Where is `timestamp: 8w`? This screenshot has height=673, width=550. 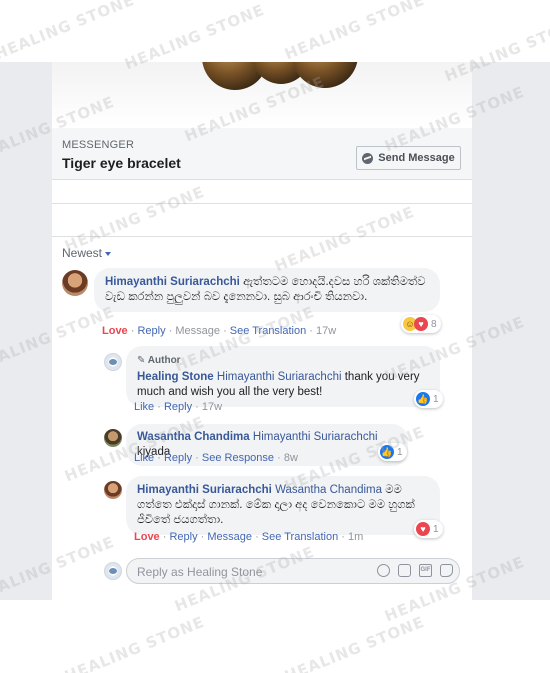
timestamp: 8w is located at coordinates (291, 458).